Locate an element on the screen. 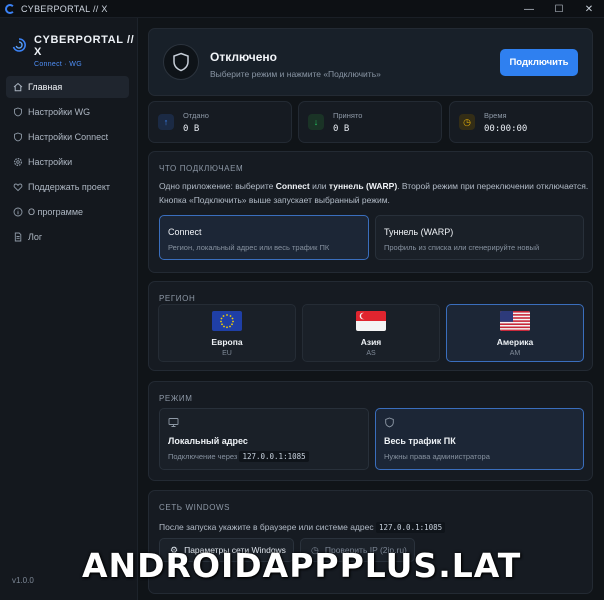 This screenshot has width=604, height=600. minimize-button: — is located at coordinates (529, 9).